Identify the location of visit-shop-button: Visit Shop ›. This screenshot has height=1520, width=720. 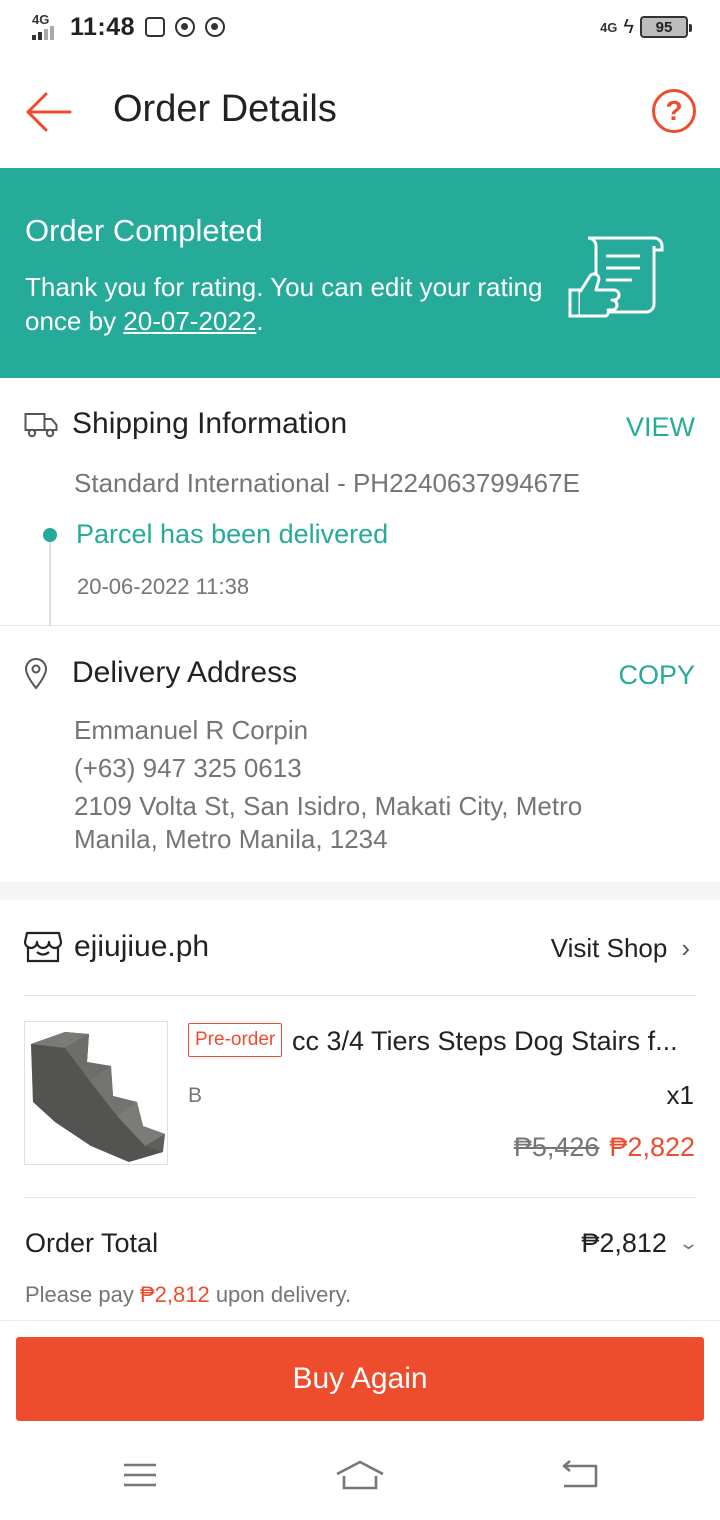
(620, 948).